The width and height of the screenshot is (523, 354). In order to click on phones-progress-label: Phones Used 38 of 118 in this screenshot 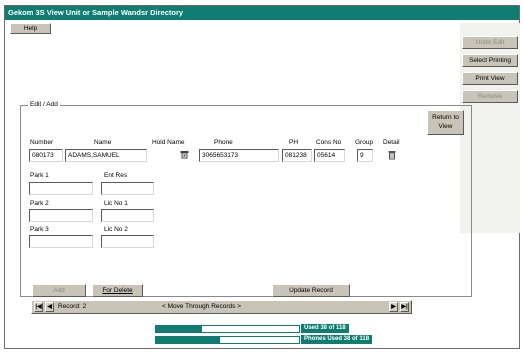, I will do `click(337, 339)`.